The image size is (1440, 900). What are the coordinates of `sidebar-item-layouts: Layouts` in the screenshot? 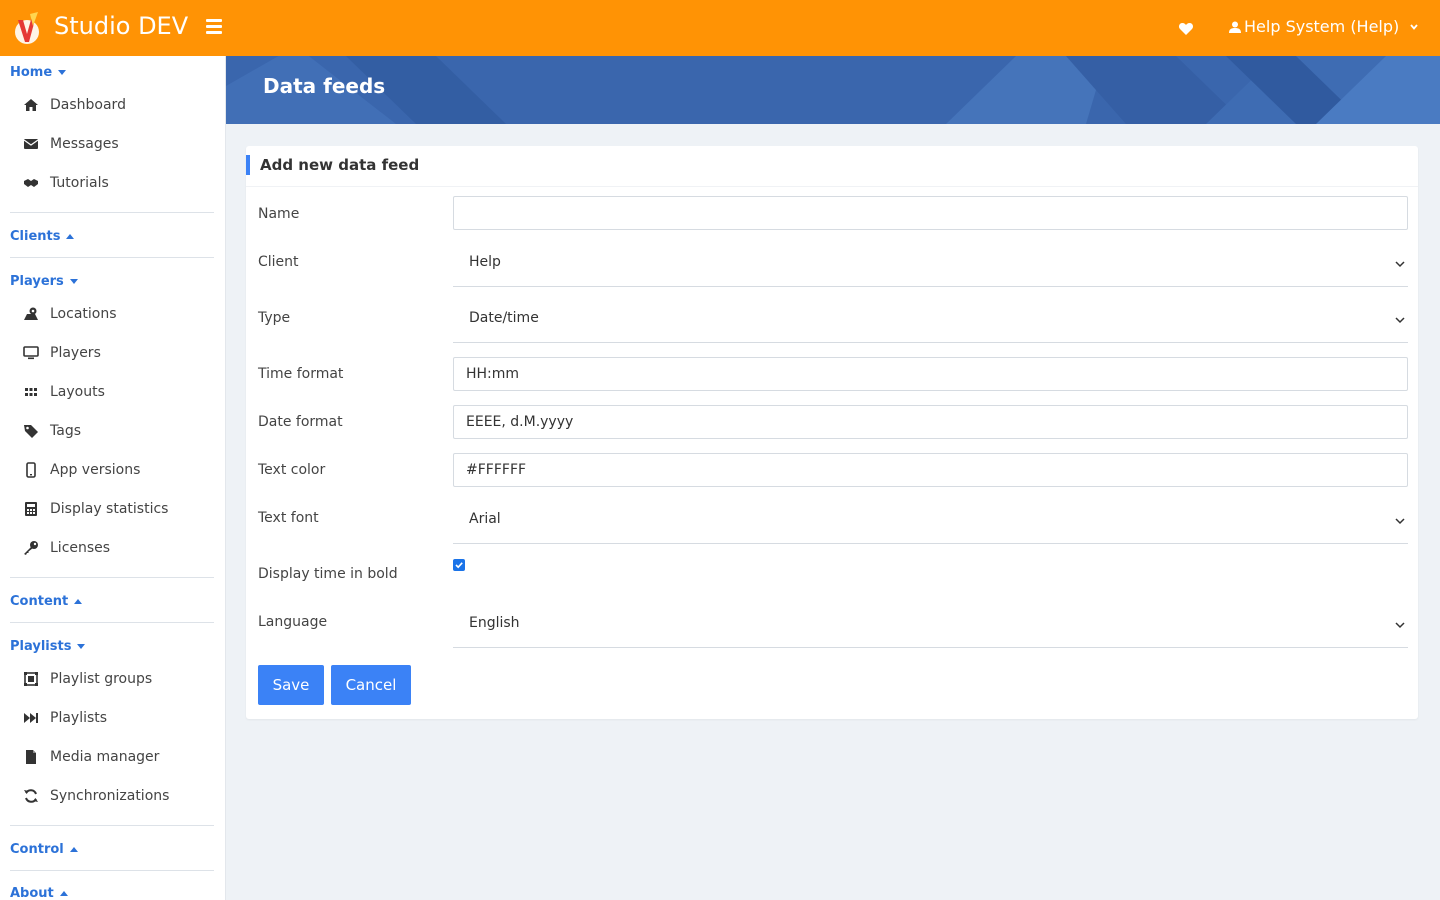 It's located at (117, 392).